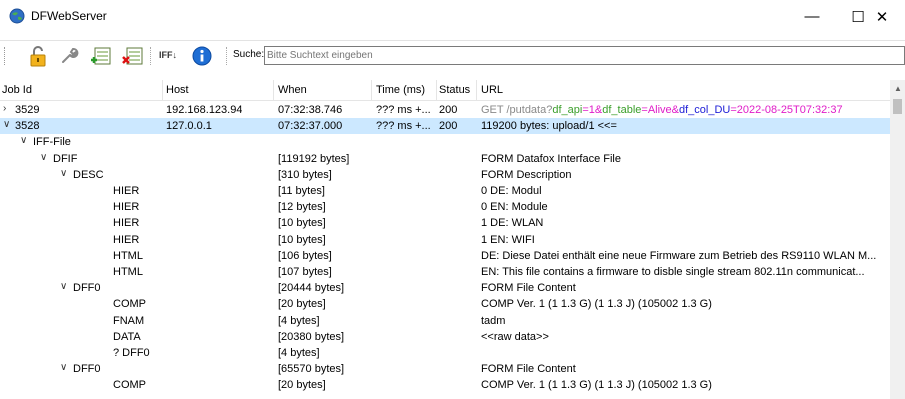 The height and width of the screenshot is (399, 905). I want to click on table-header: Job Id Host When Time (ms) Status URL, so click(452, 90).